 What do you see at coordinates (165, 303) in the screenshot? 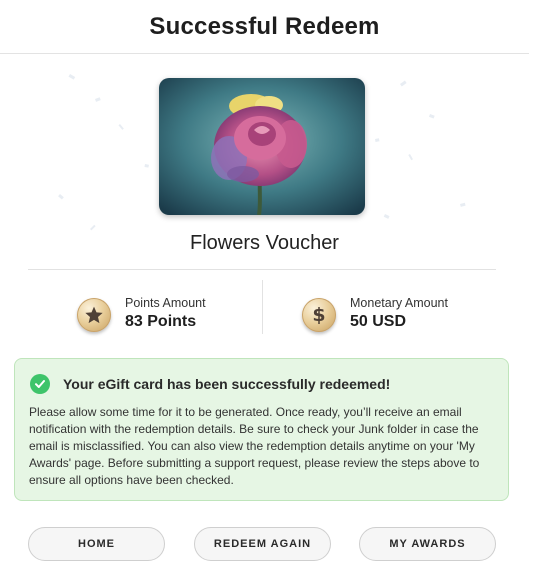
I see `points-amount-label: Points Amount` at bounding box center [165, 303].